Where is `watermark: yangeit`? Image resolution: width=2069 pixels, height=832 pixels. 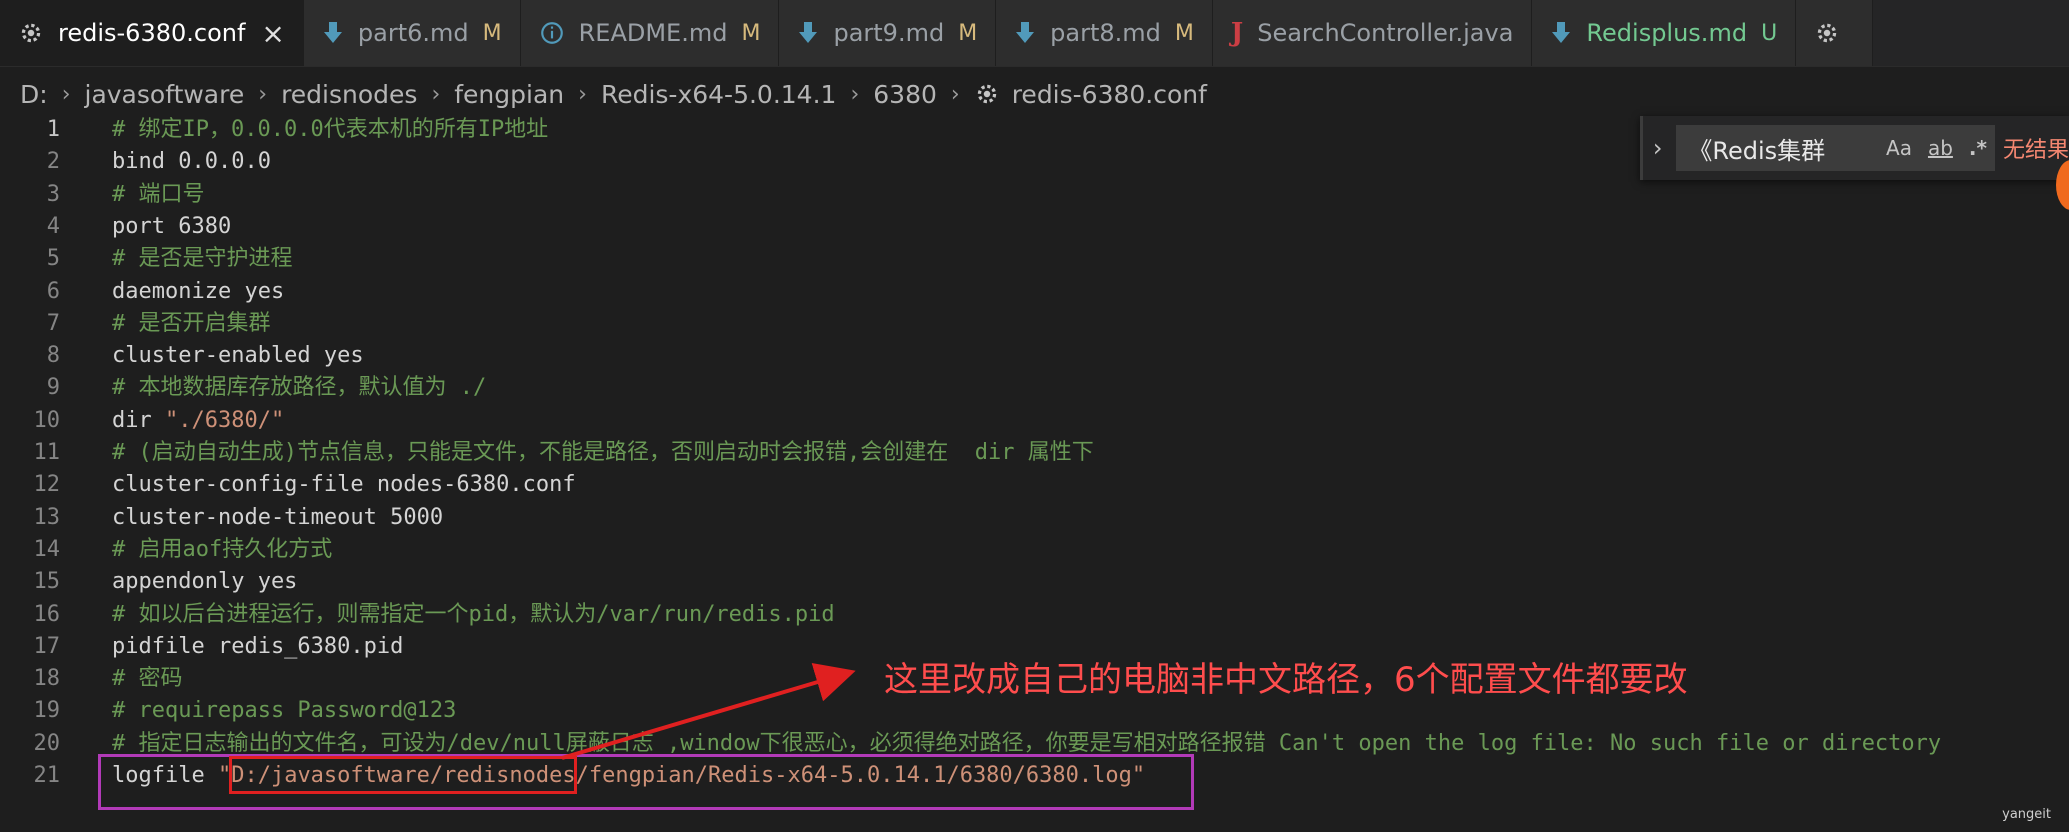
watermark: yangeit is located at coordinates (2026, 814).